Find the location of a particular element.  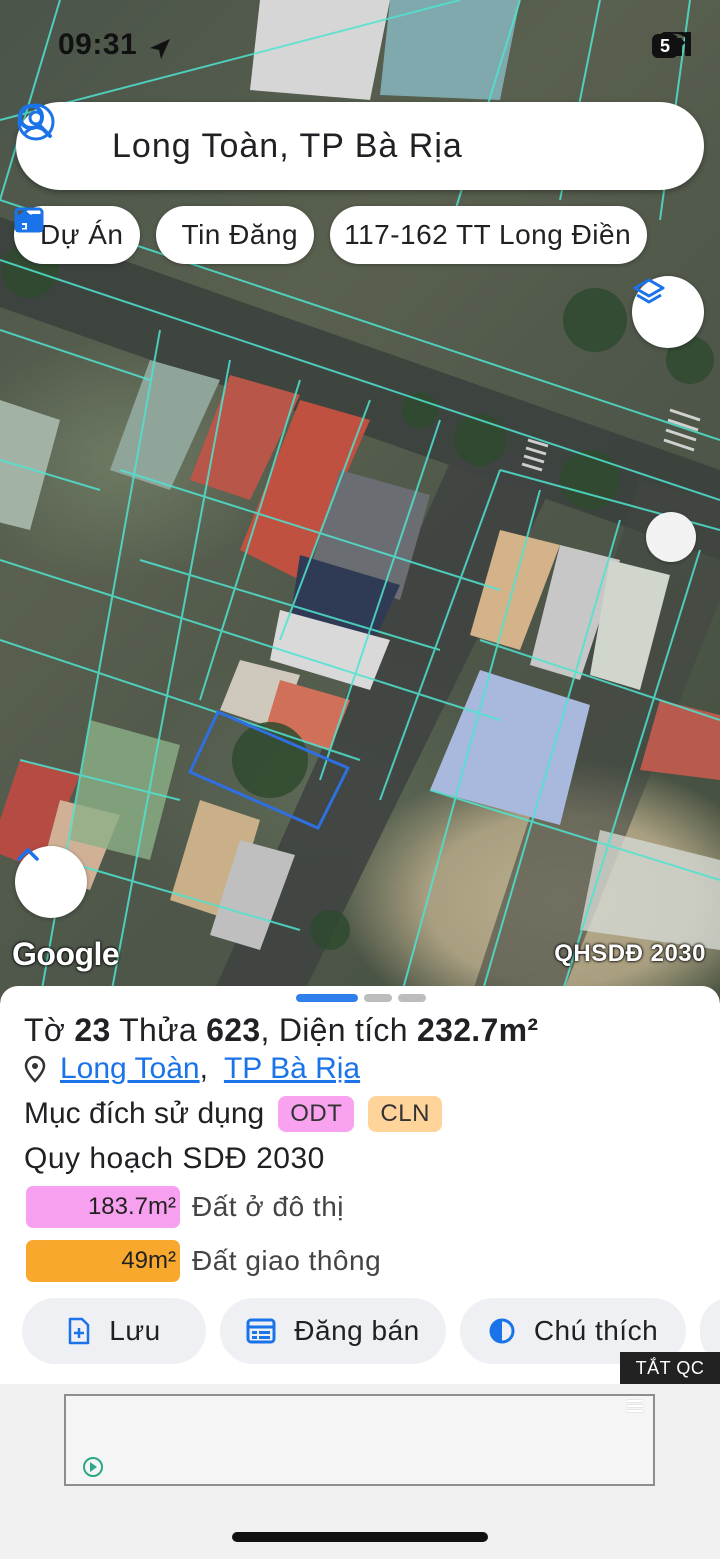

chevron-up-icon is located at coordinates (28, 854).